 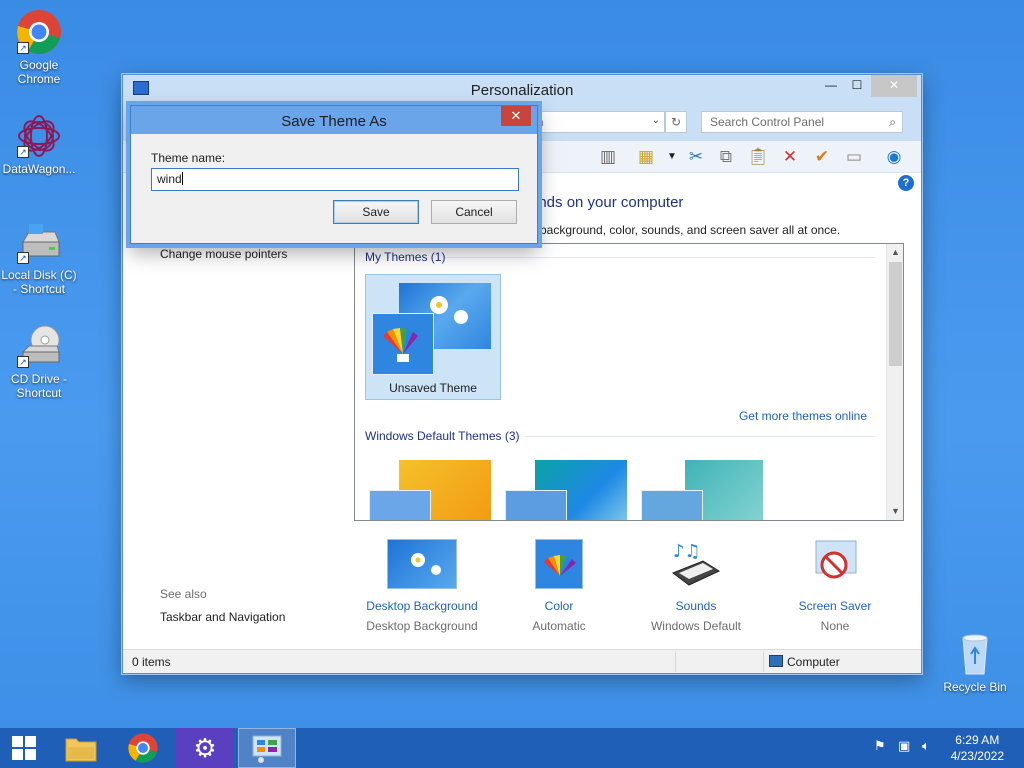 What do you see at coordinates (376, 212) in the screenshot?
I see `save-button: Save` at bounding box center [376, 212].